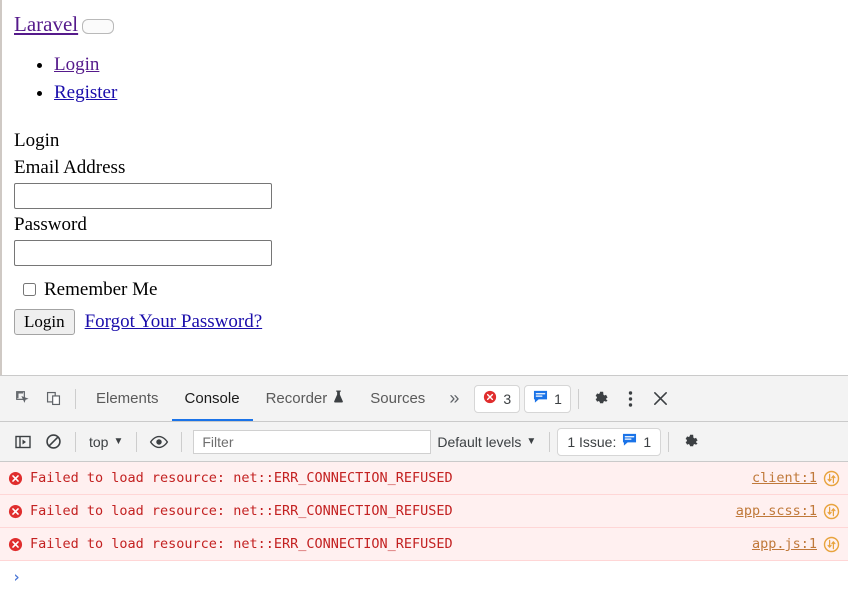 The width and height of the screenshot is (848, 600). What do you see at coordinates (143, 196) in the screenshot?
I see `email-field` at bounding box center [143, 196].